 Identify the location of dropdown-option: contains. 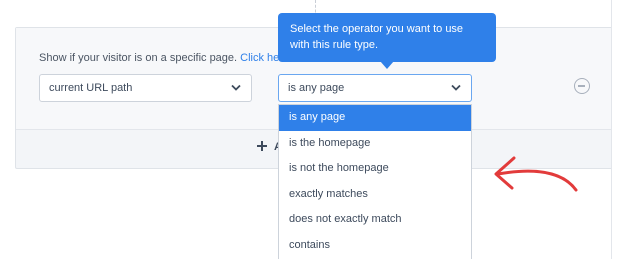
(375, 246).